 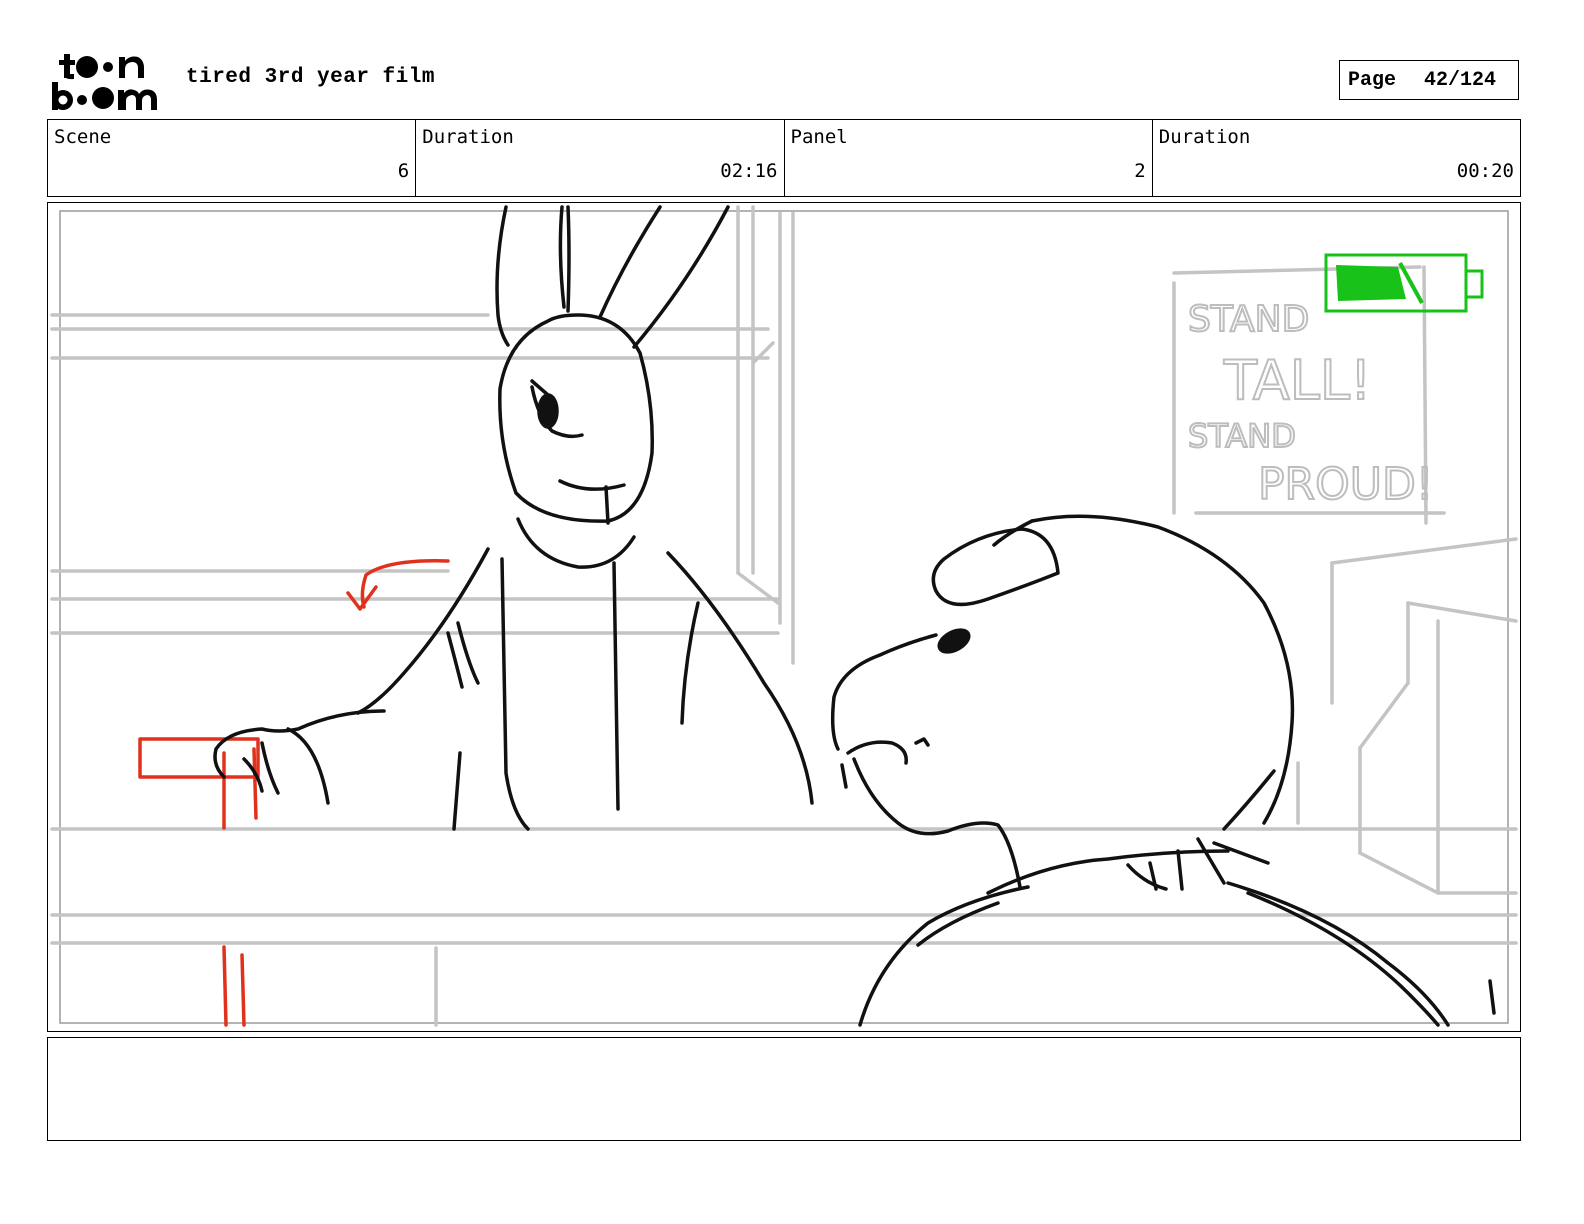 I want to click on scene-duration-value: 02:16, so click(x=749, y=171).